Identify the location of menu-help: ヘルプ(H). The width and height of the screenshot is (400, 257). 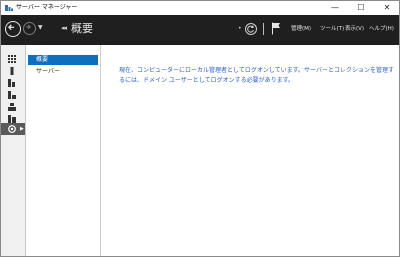
(381, 29).